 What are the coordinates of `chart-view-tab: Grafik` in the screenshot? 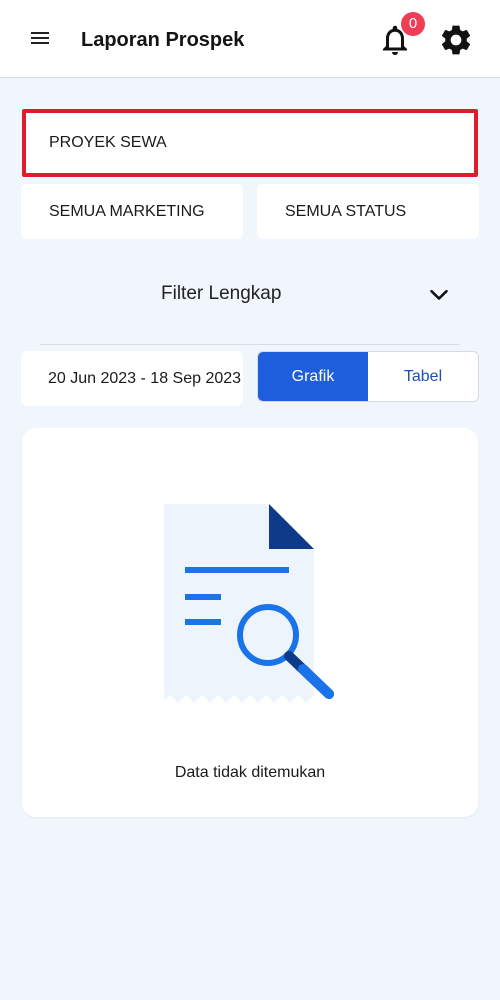 It's located at (313, 376).